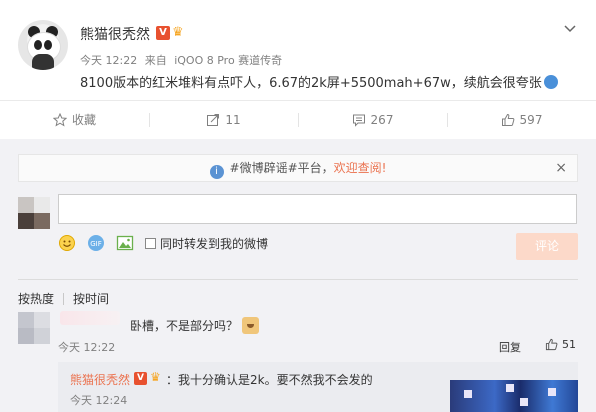 This screenshot has height=412, width=596. Describe the element at coordinates (358, 120) in the screenshot. I see `comment-icon` at that location.